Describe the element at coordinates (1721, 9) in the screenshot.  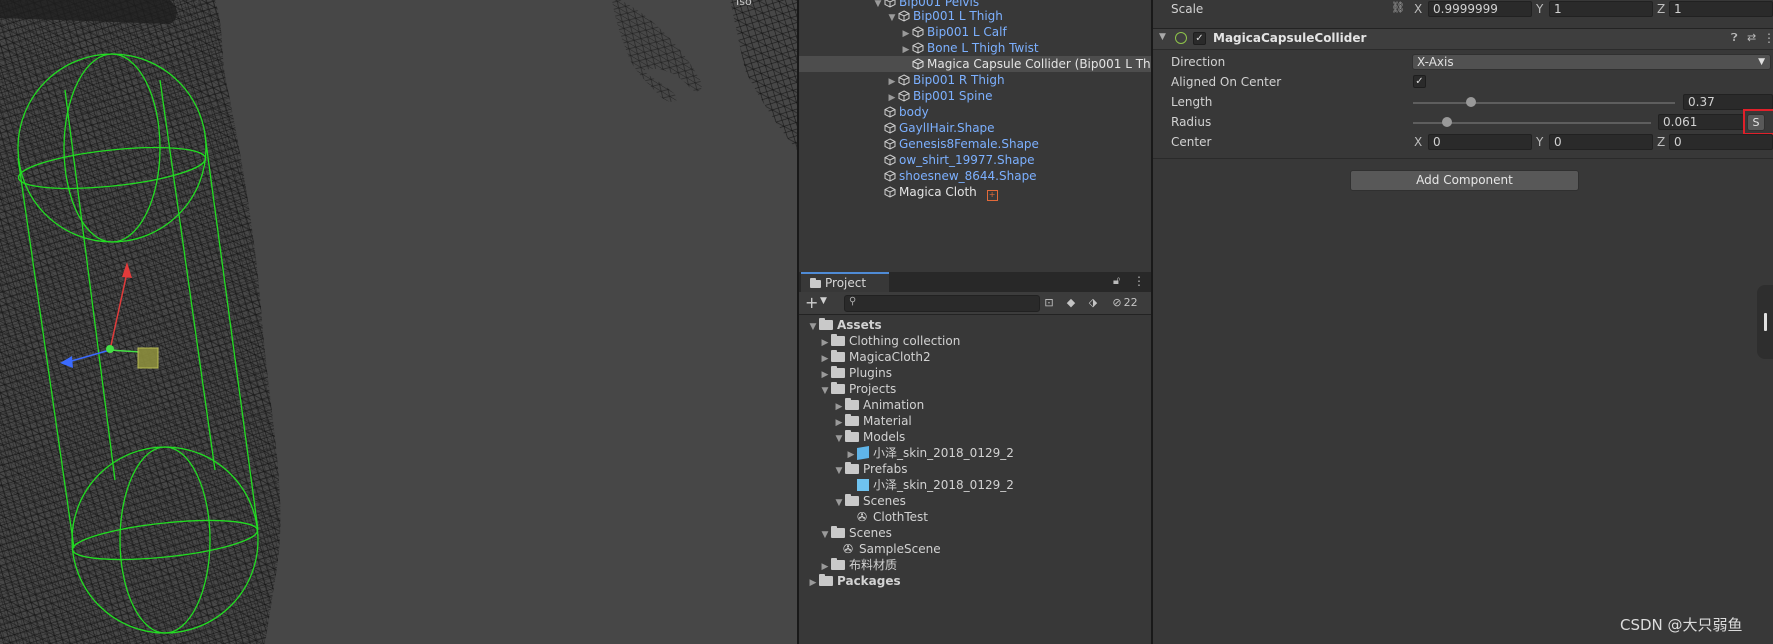
I see `scale-z-field: 1` at that location.